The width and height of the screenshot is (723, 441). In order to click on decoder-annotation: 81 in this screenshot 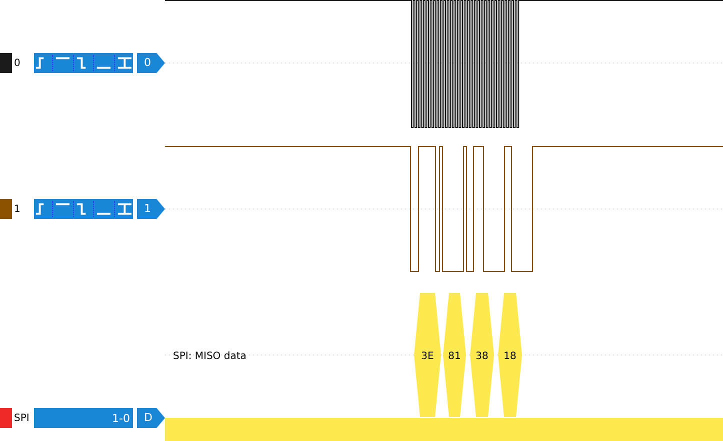, I will do `click(454, 355)`.